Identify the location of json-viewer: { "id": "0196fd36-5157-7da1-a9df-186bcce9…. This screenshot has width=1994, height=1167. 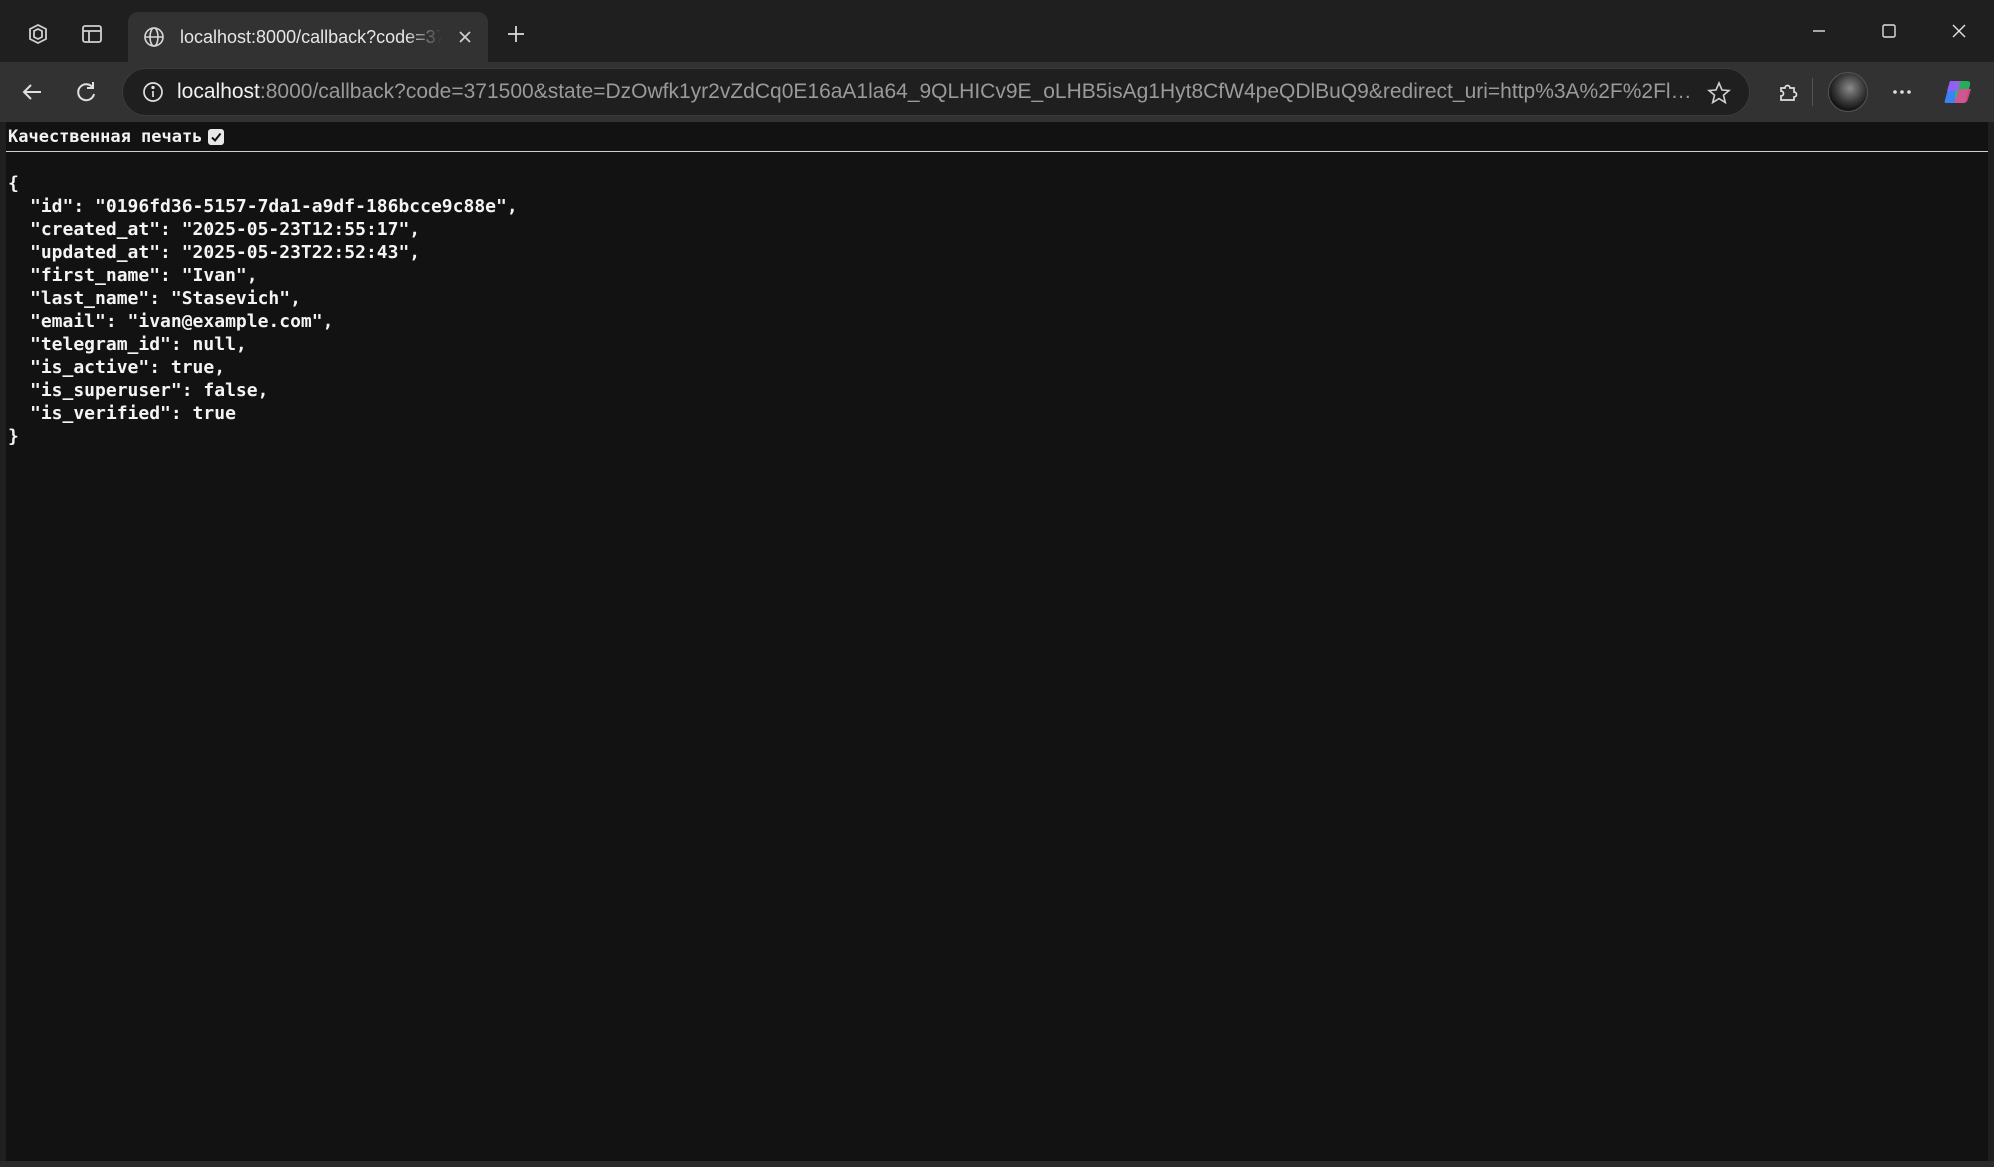
(263, 310).